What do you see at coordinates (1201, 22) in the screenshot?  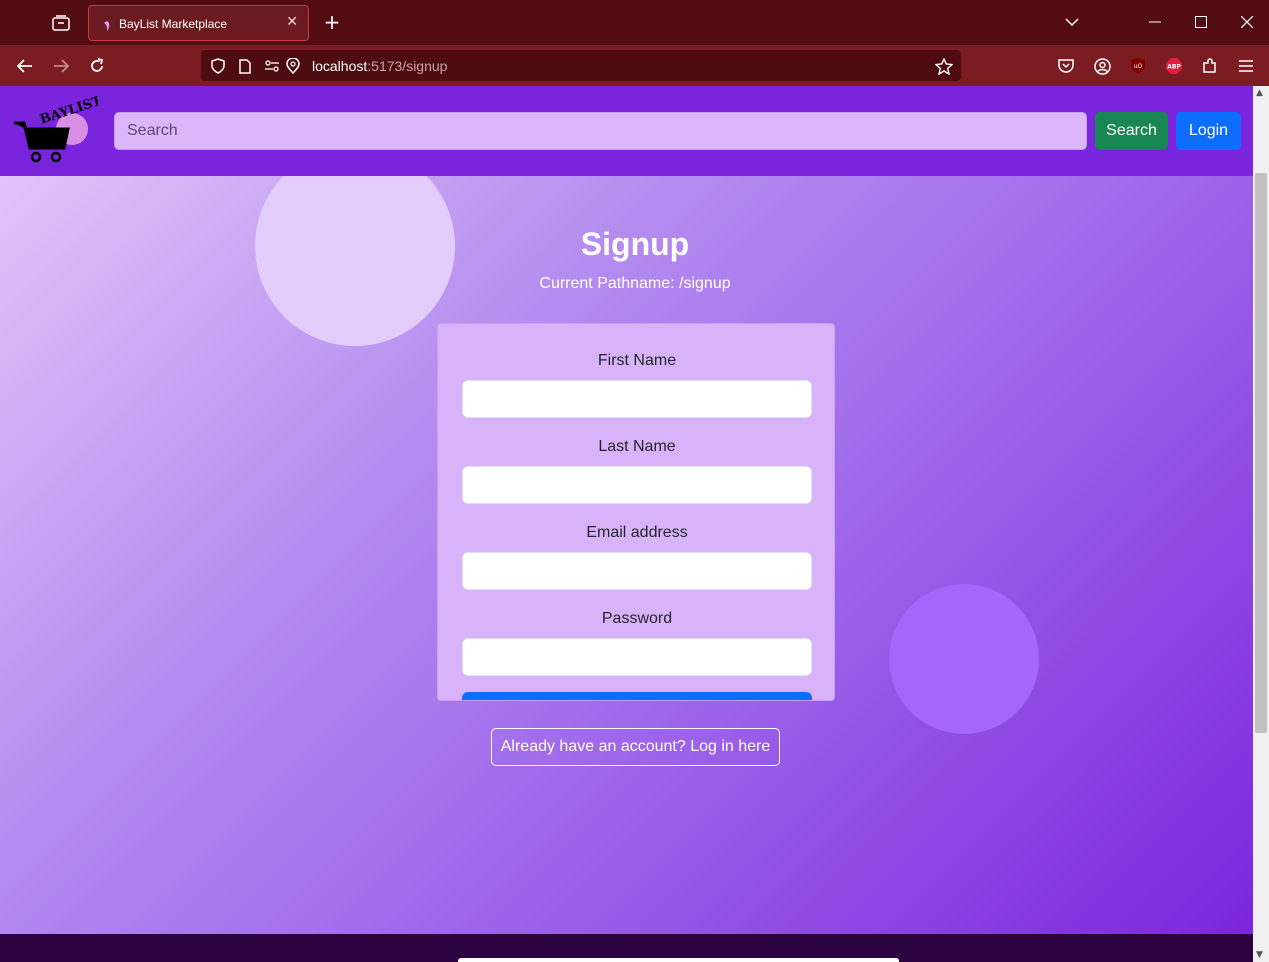 I see `maximize-icon` at bounding box center [1201, 22].